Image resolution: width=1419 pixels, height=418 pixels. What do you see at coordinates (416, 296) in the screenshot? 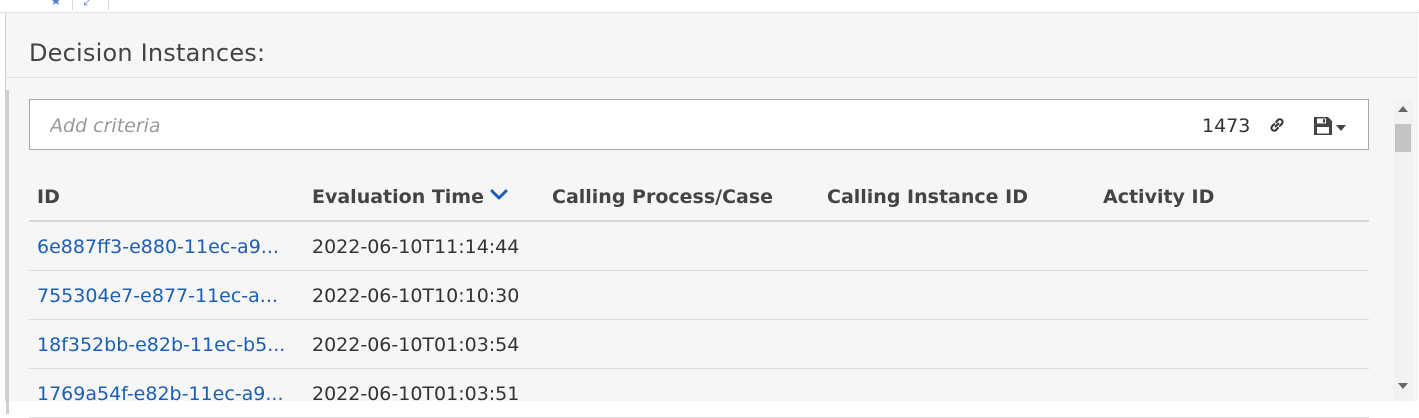
I see `evaluation-time: 2022-06-10T10:10:30` at bounding box center [416, 296].